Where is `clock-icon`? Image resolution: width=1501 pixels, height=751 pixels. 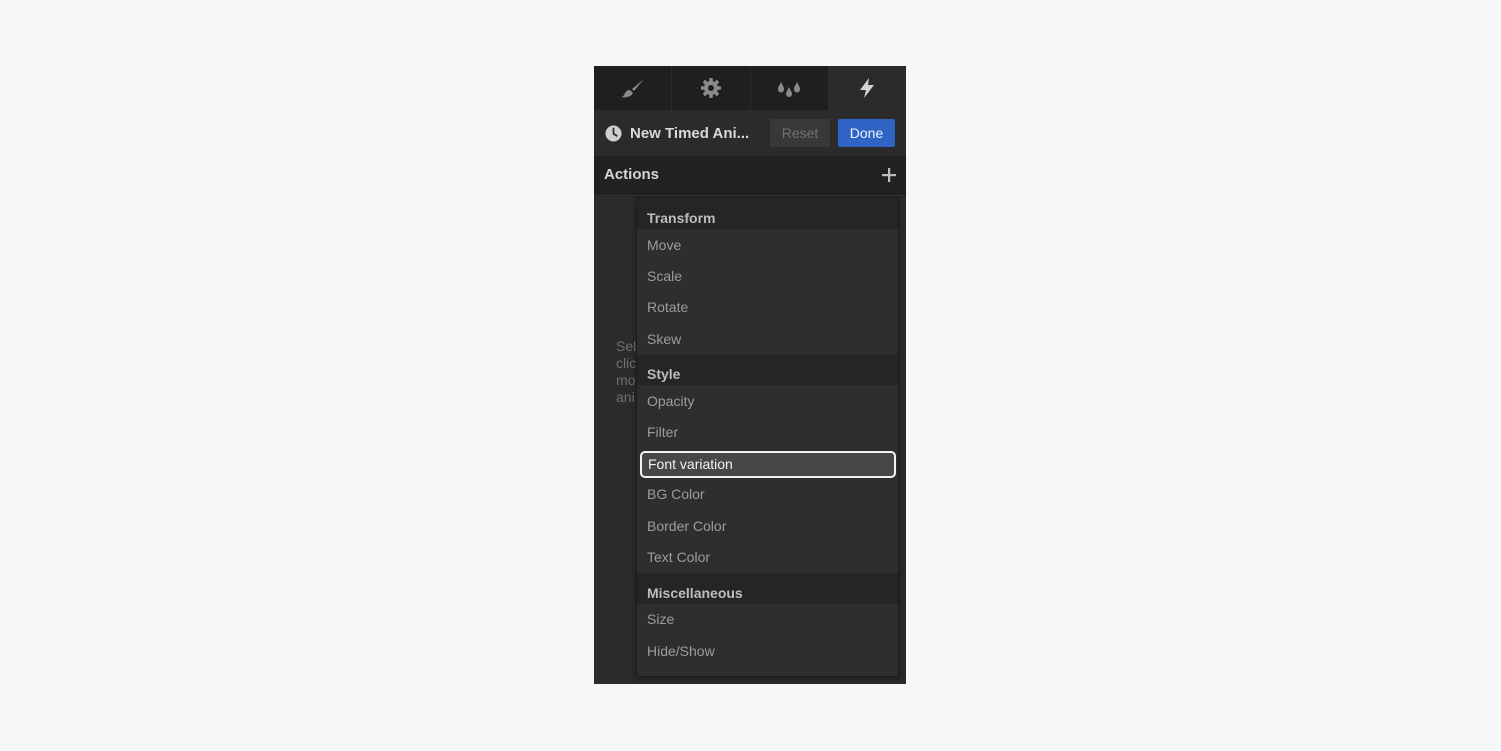 clock-icon is located at coordinates (613, 133).